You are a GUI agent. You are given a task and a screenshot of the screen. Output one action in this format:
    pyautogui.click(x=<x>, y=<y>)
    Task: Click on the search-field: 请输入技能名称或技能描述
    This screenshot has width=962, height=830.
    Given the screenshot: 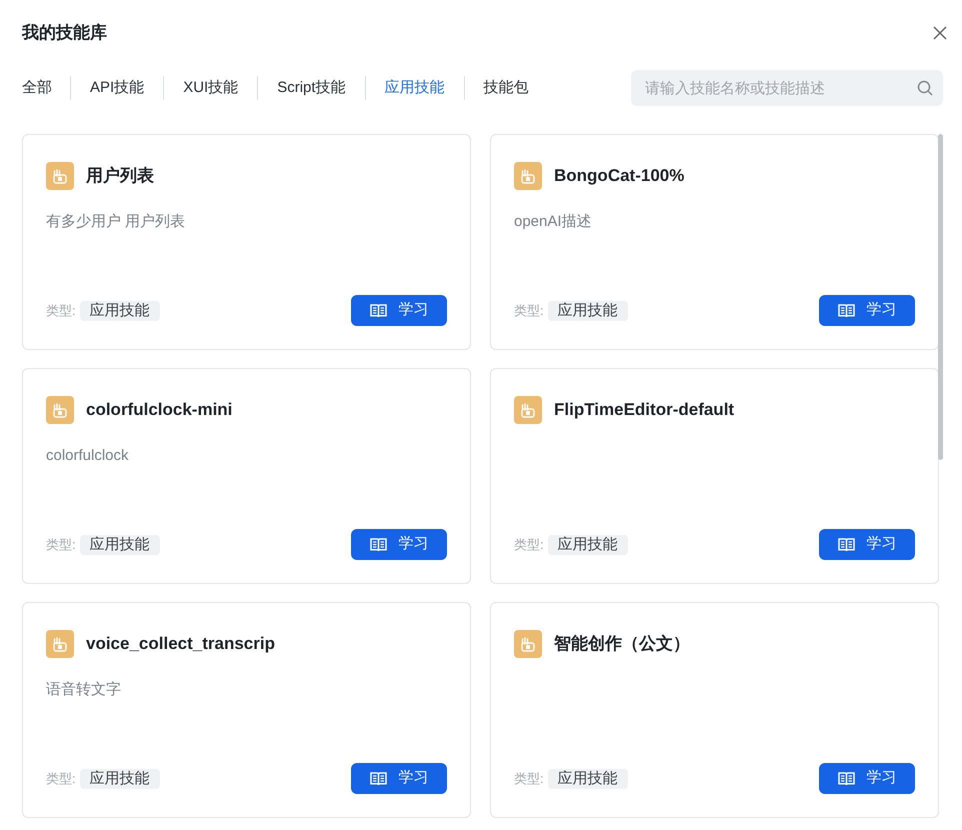 What is the action you would take?
    pyautogui.click(x=787, y=88)
    